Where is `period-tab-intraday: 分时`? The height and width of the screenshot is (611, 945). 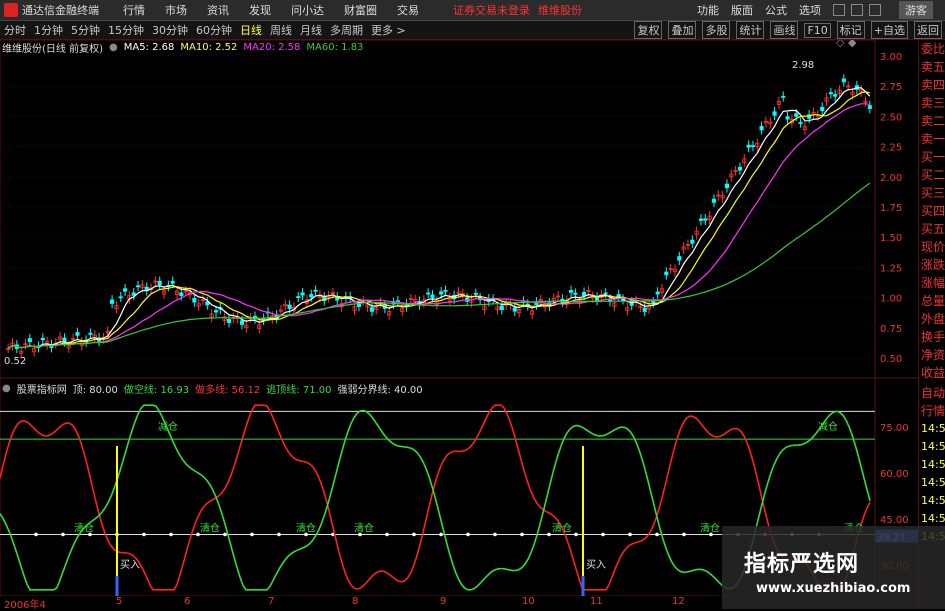
period-tab-intraday: 分时 is located at coordinates (15, 30).